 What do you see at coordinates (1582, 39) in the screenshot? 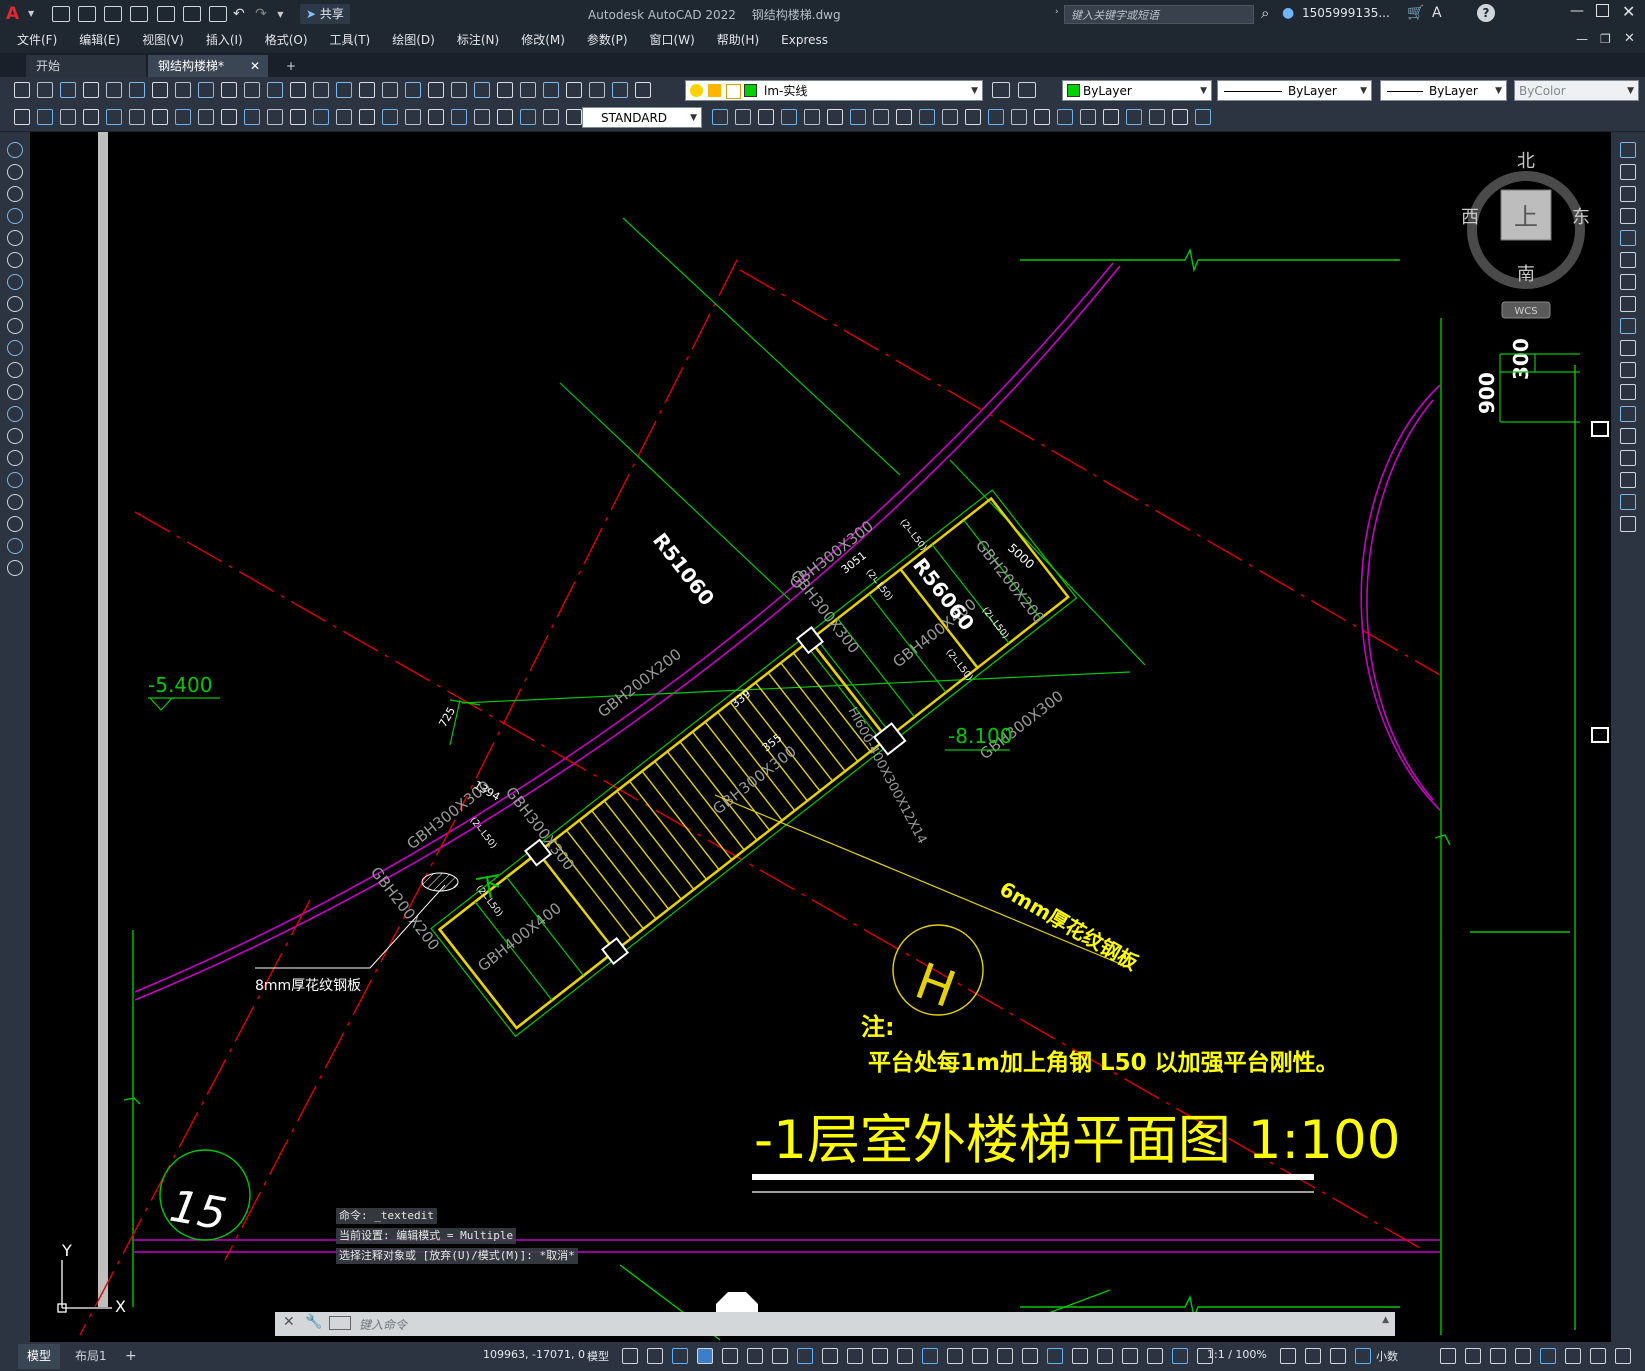
I see `doc-minimize-button: —` at bounding box center [1582, 39].